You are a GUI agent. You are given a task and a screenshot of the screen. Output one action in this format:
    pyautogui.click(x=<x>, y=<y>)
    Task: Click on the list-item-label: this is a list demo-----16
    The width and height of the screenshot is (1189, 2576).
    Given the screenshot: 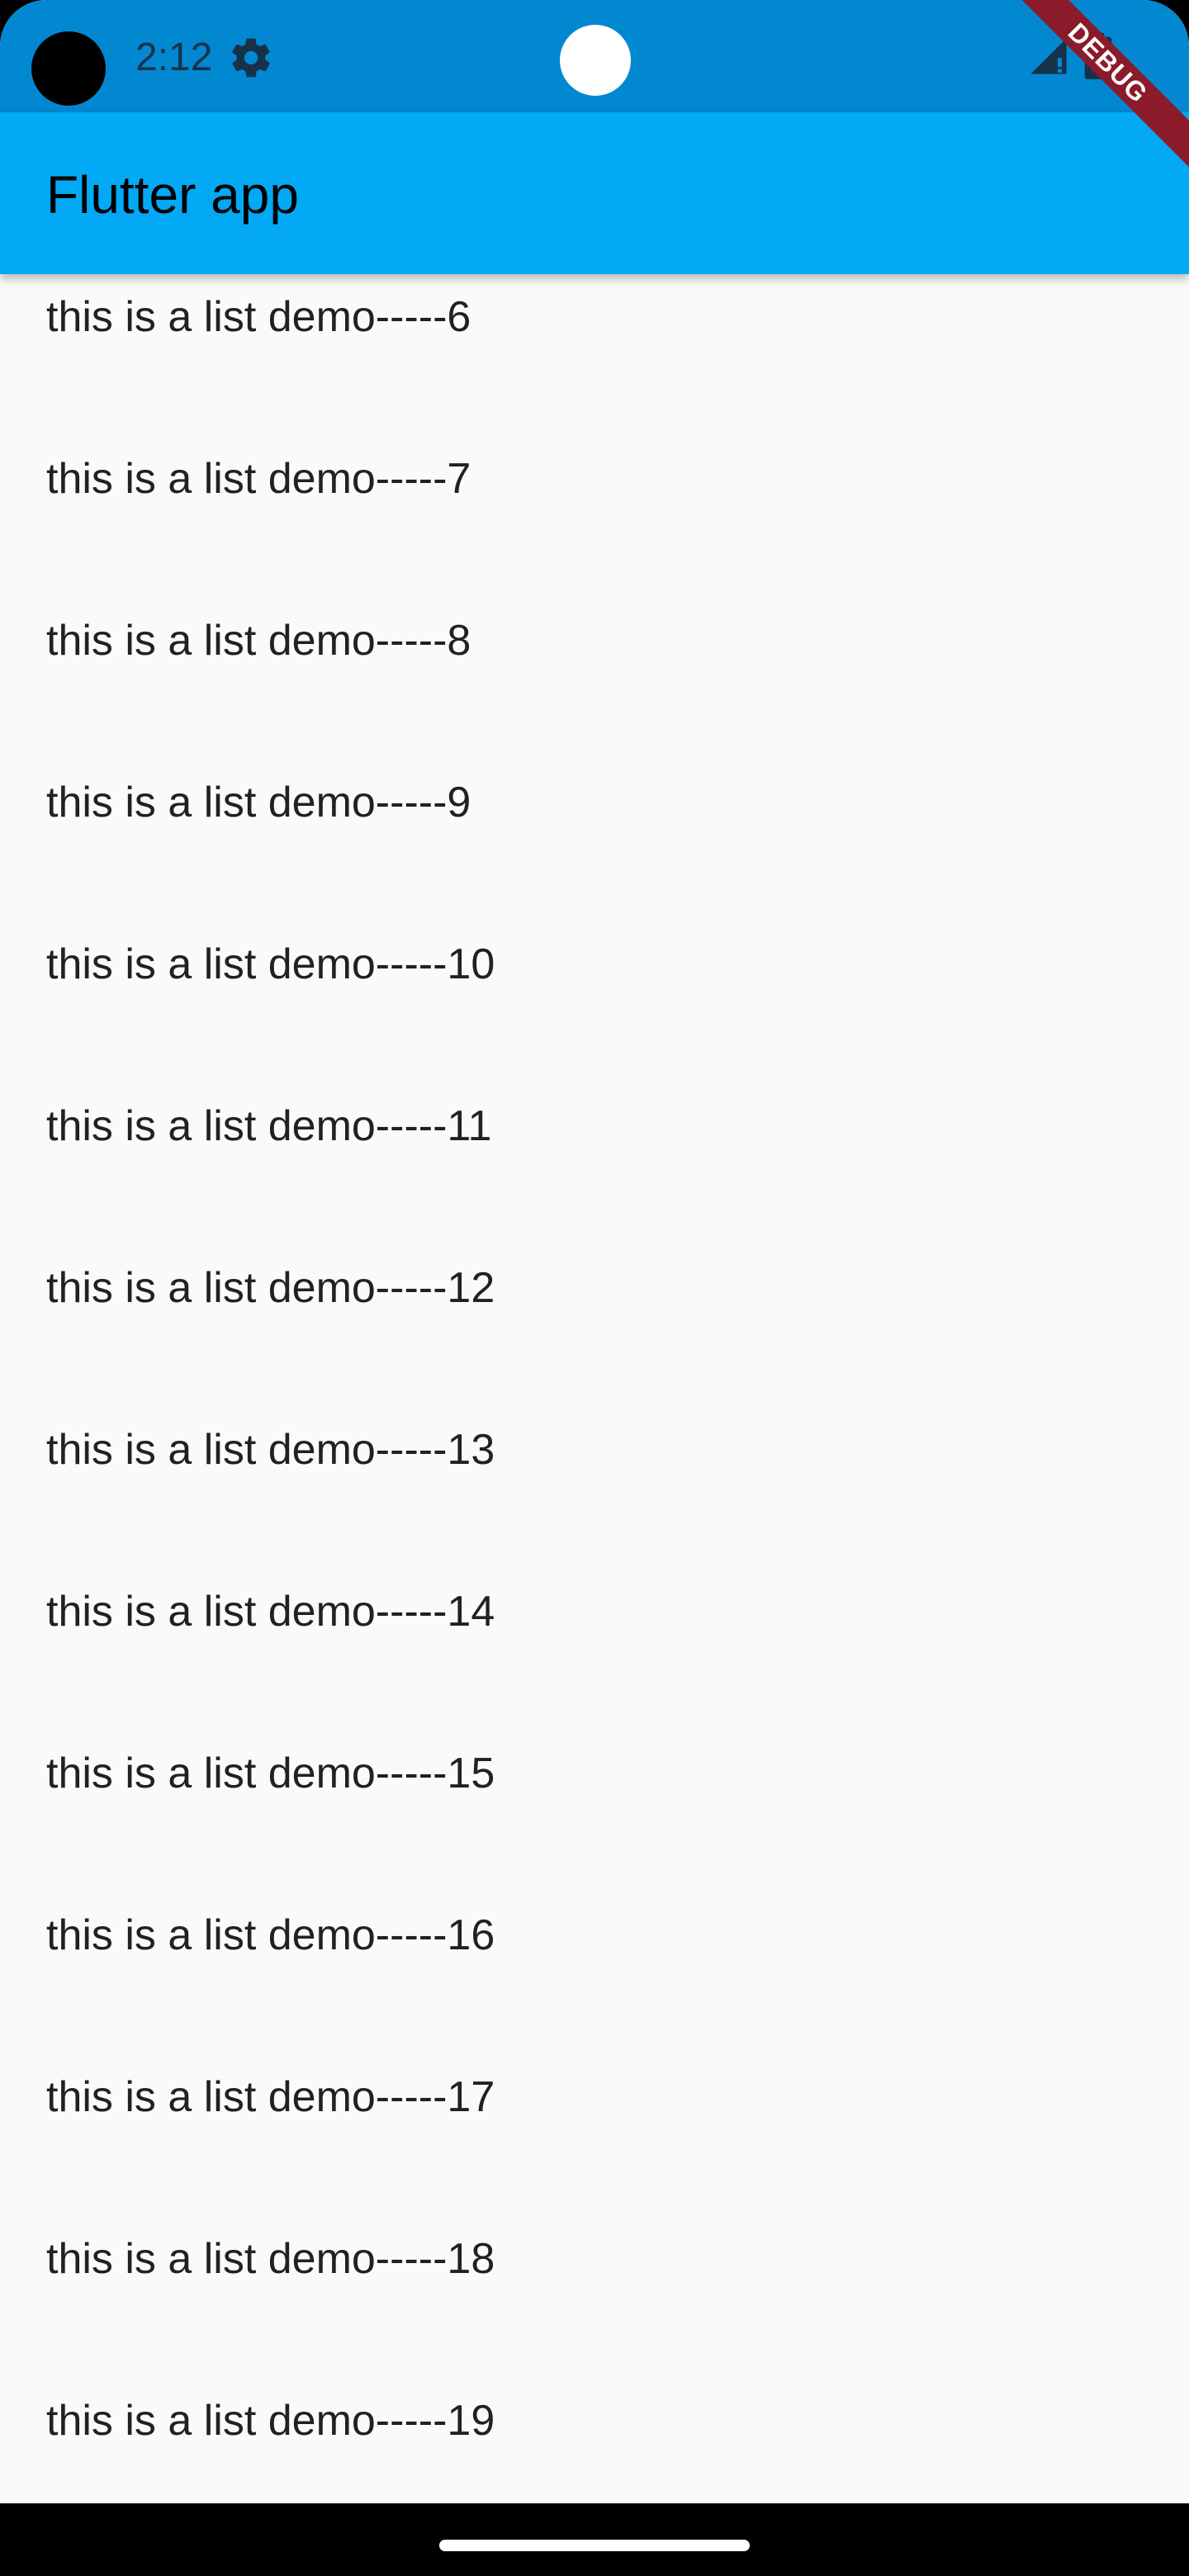 What is the action you would take?
    pyautogui.click(x=270, y=1935)
    